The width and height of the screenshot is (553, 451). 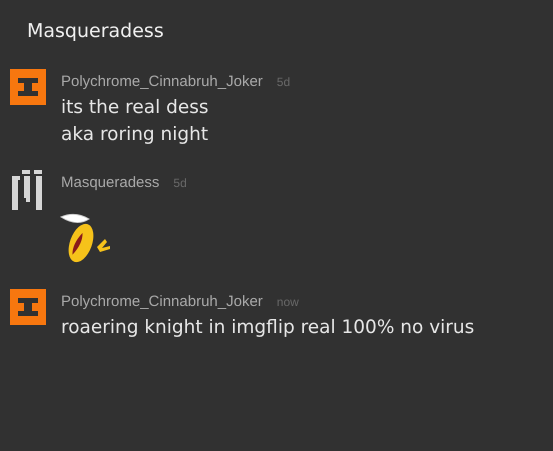 What do you see at coordinates (135, 108) in the screenshot?
I see `message-text: its the real dess` at bounding box center [135, 108].